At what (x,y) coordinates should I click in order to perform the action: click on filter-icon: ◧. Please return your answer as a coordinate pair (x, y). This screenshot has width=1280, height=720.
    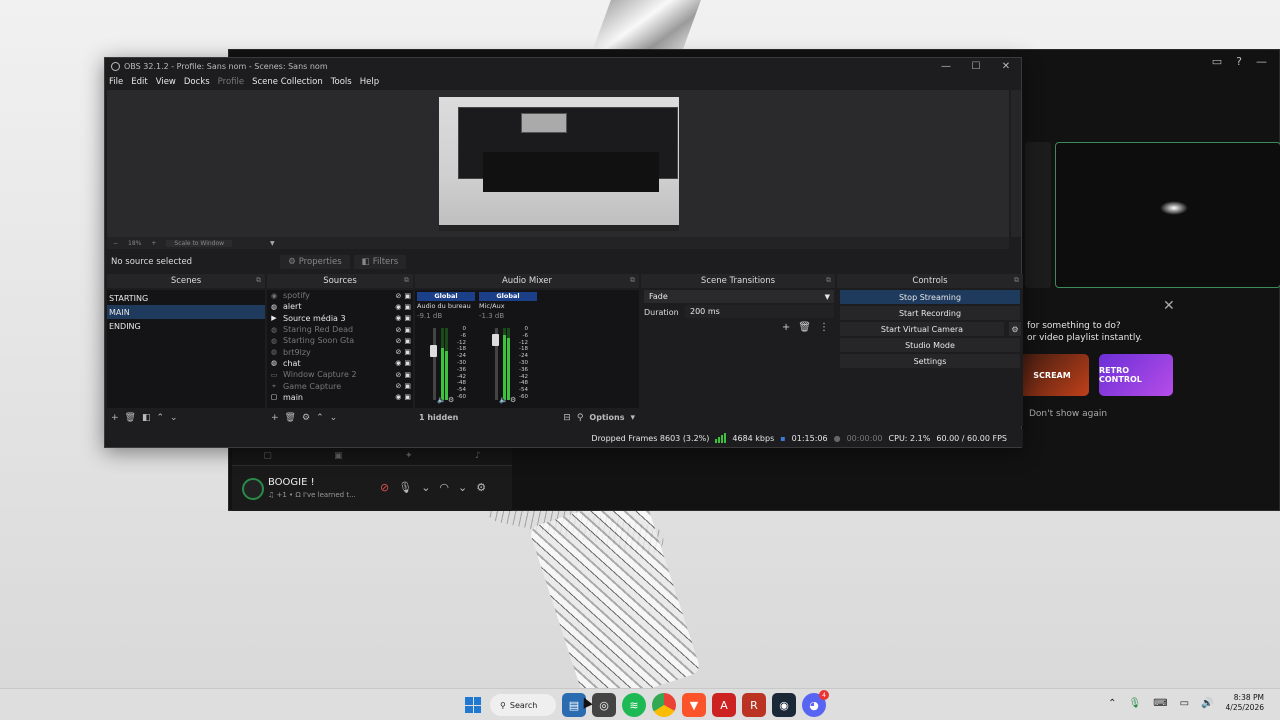
    Looking at the image, I should click on (146, 418).